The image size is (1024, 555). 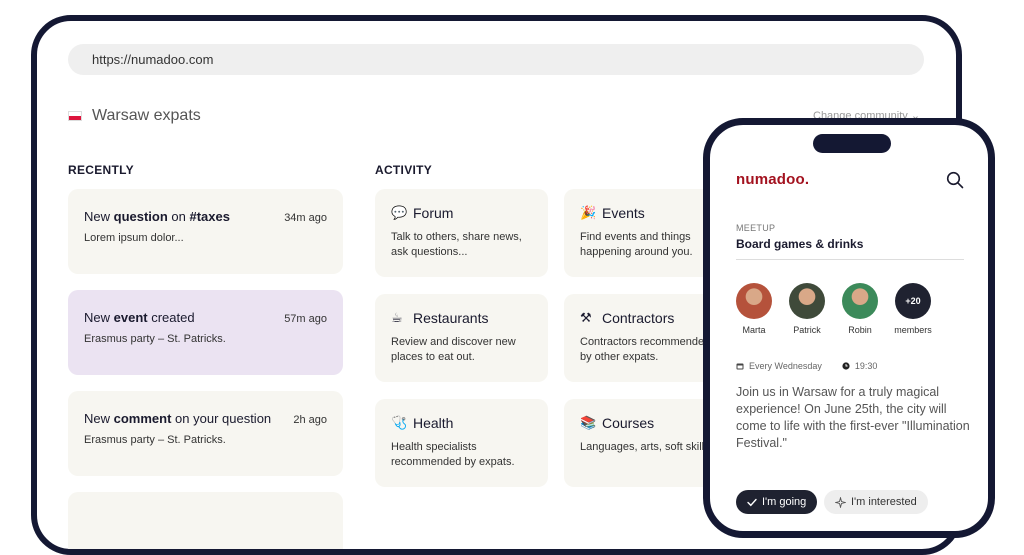 I want to click on time-text: 19:30, so click(x=866, y=366).